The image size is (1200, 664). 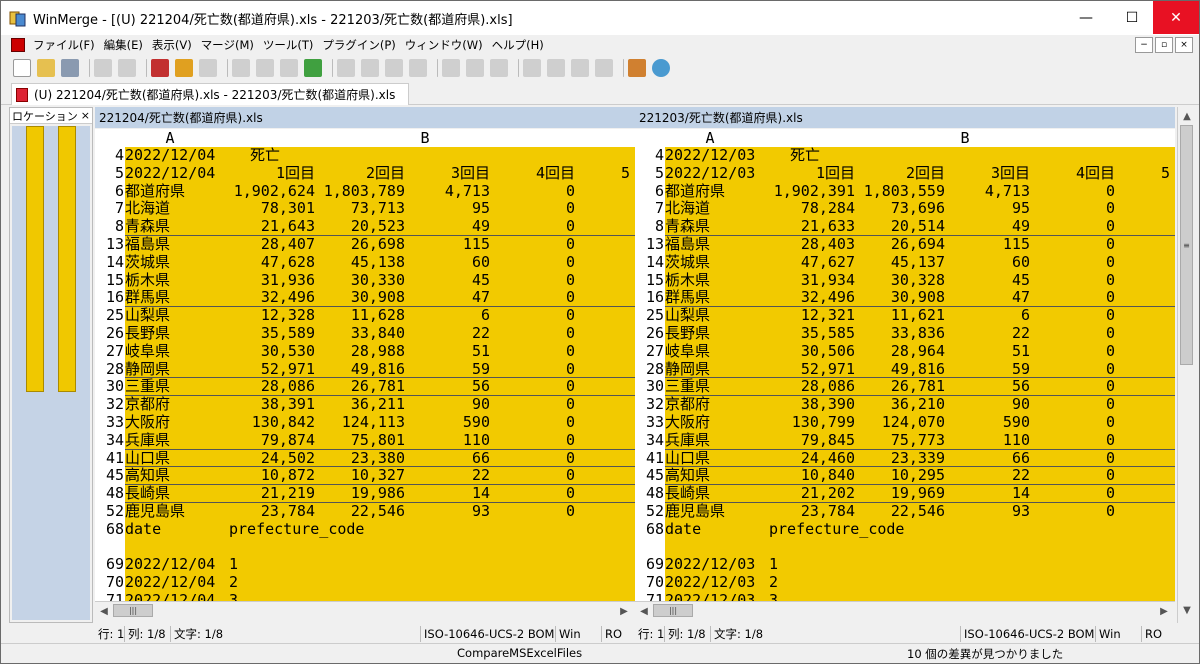 What do you see at coordinates (170, 475) in the screenshot?
I see `cell-a: 高知県` at bounding box center [170, 475].